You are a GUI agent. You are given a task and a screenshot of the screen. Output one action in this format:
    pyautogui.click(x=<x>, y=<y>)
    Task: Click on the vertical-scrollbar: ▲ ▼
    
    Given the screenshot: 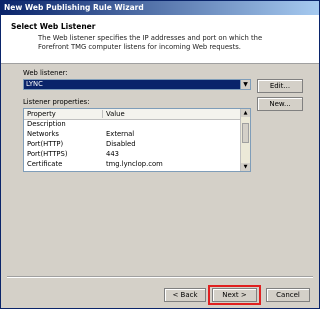 What is the action you would take?
    pyautogui.click(x=245, y=140)
    